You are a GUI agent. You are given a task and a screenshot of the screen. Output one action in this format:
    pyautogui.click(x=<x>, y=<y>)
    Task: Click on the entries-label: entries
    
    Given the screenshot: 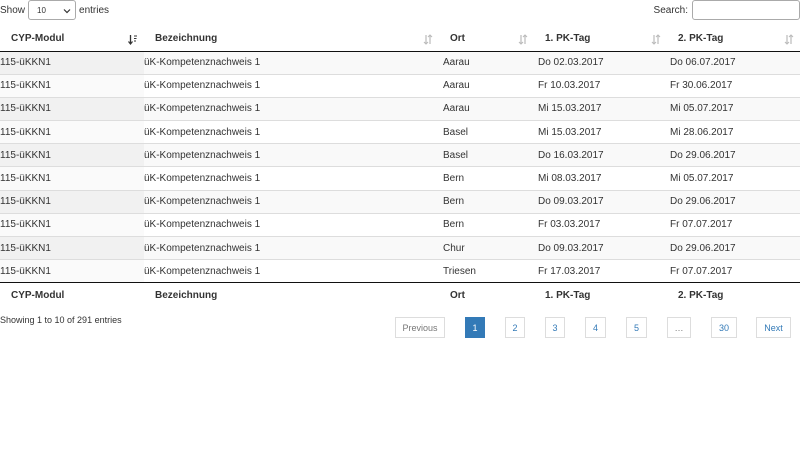 What is the action you would take?
    pyautogui.click(x=94, y=10)
    